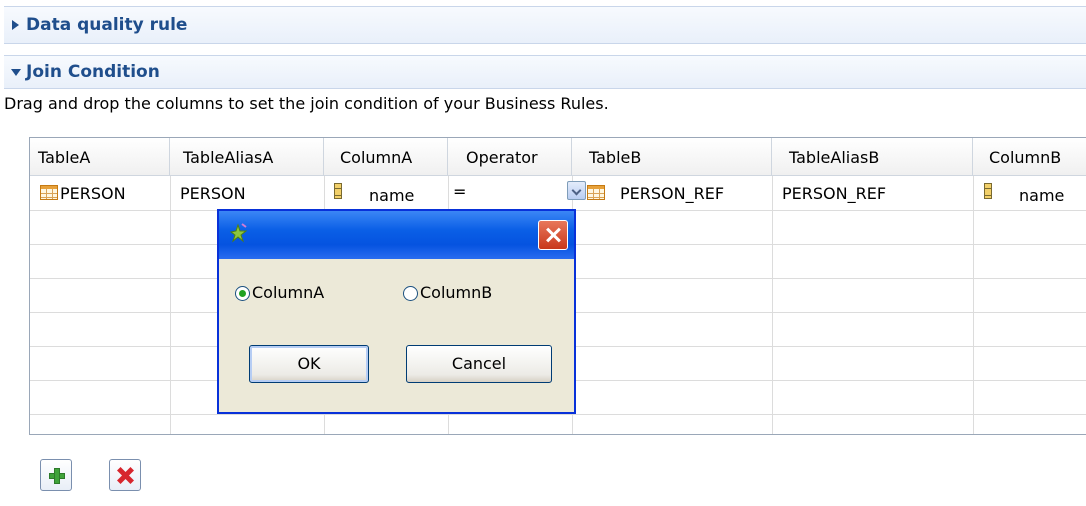 The image size is (1086, 506). I want to click on delete-row-button, so click(125, 475).